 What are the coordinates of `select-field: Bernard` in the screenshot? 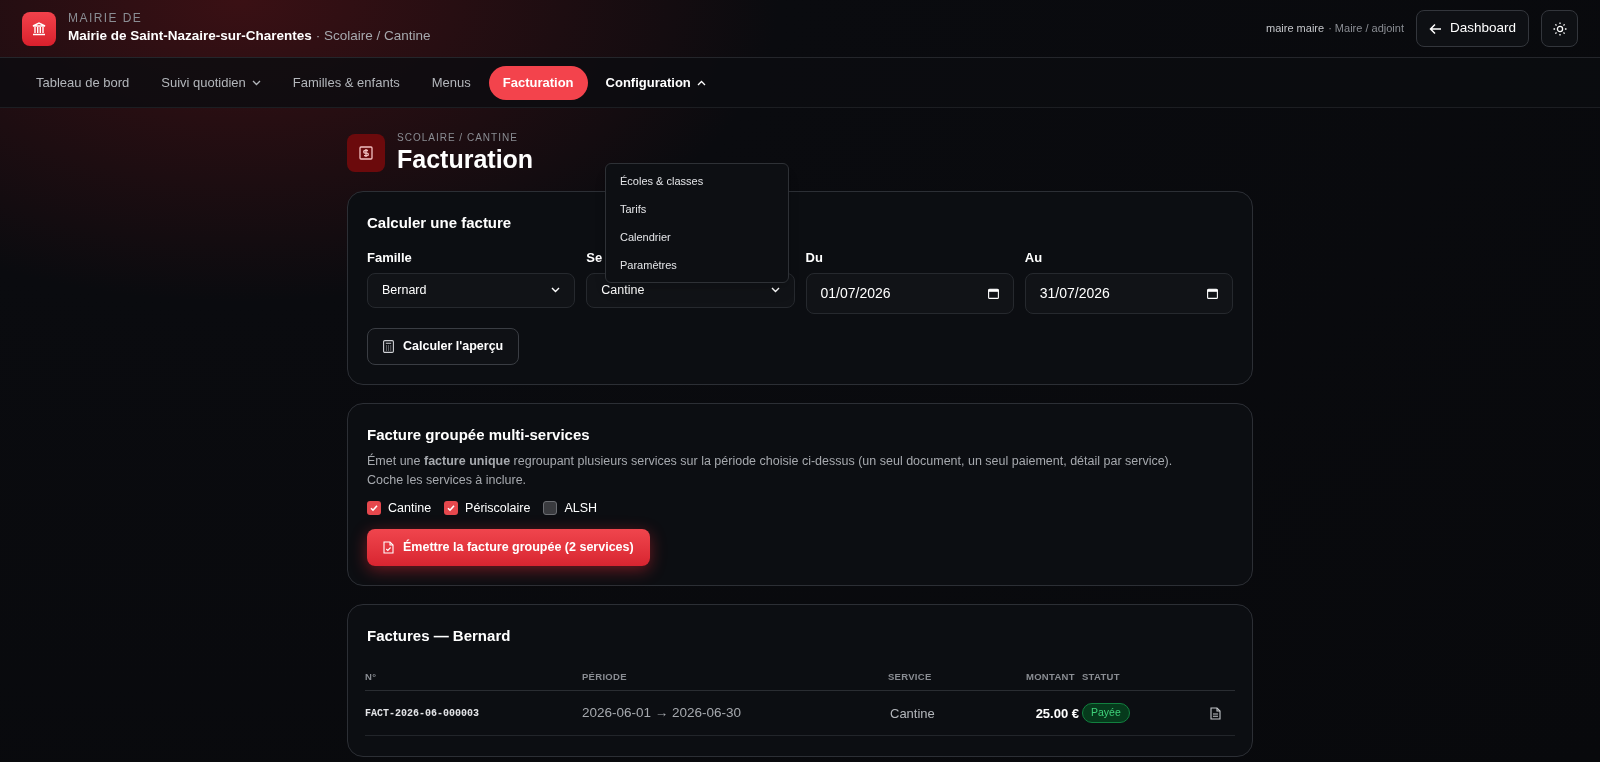 It's located at (471, 290).